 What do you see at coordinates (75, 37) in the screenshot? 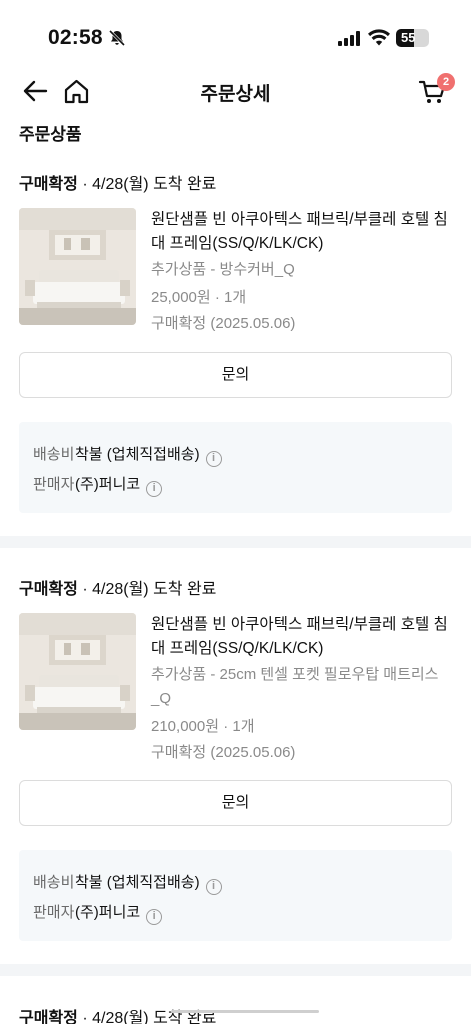
I see `status-time: 02:58` at bounding box center [75, 37].